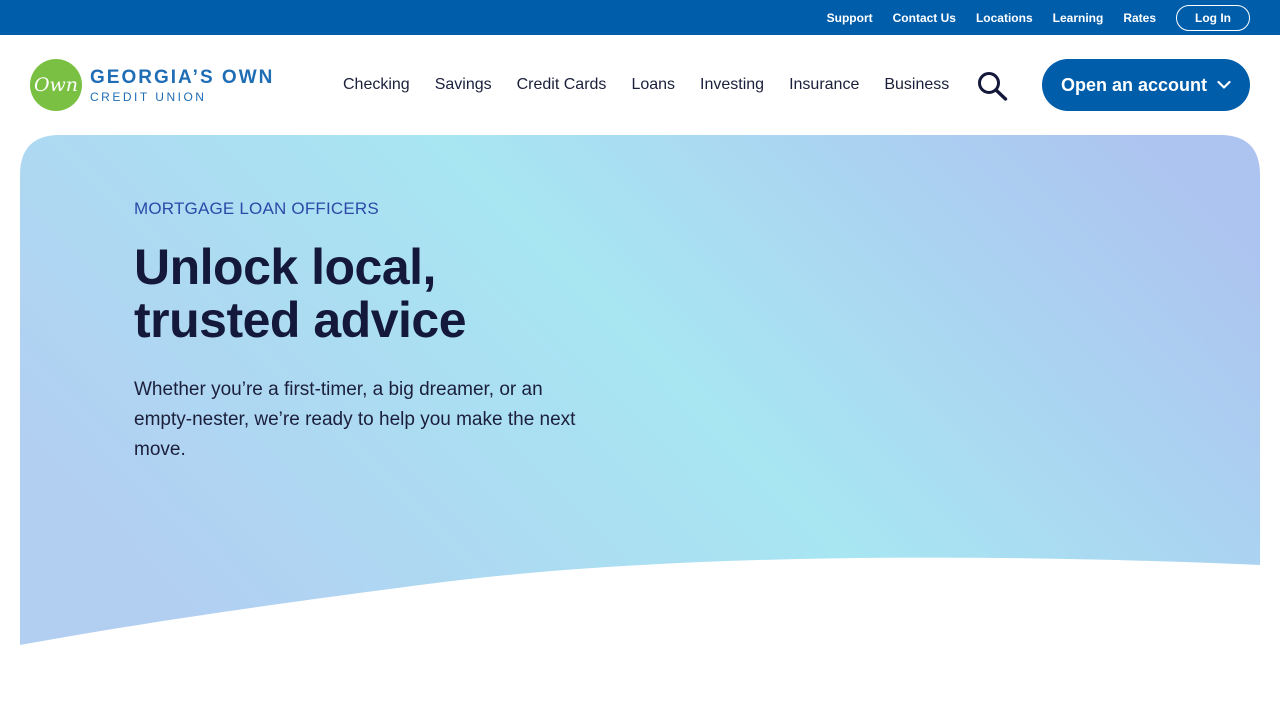 The width and height of the screenshot is (1280, 720). I want to click on nav-item-business: Business, so click(916, 85).